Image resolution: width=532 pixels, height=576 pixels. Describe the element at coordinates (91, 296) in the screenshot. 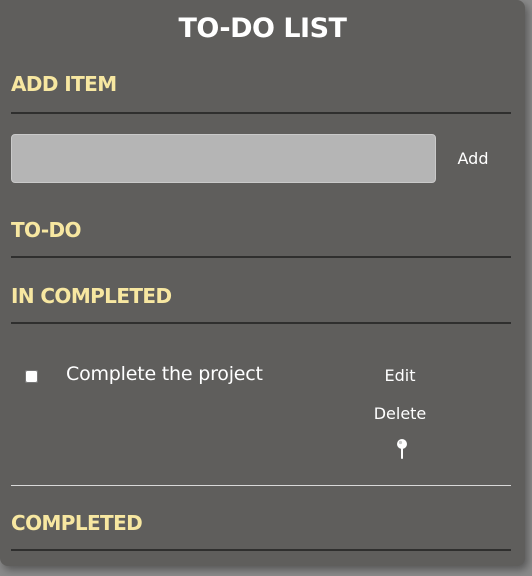

I see `incomplete-heading: IN COMPLETED` at that location.